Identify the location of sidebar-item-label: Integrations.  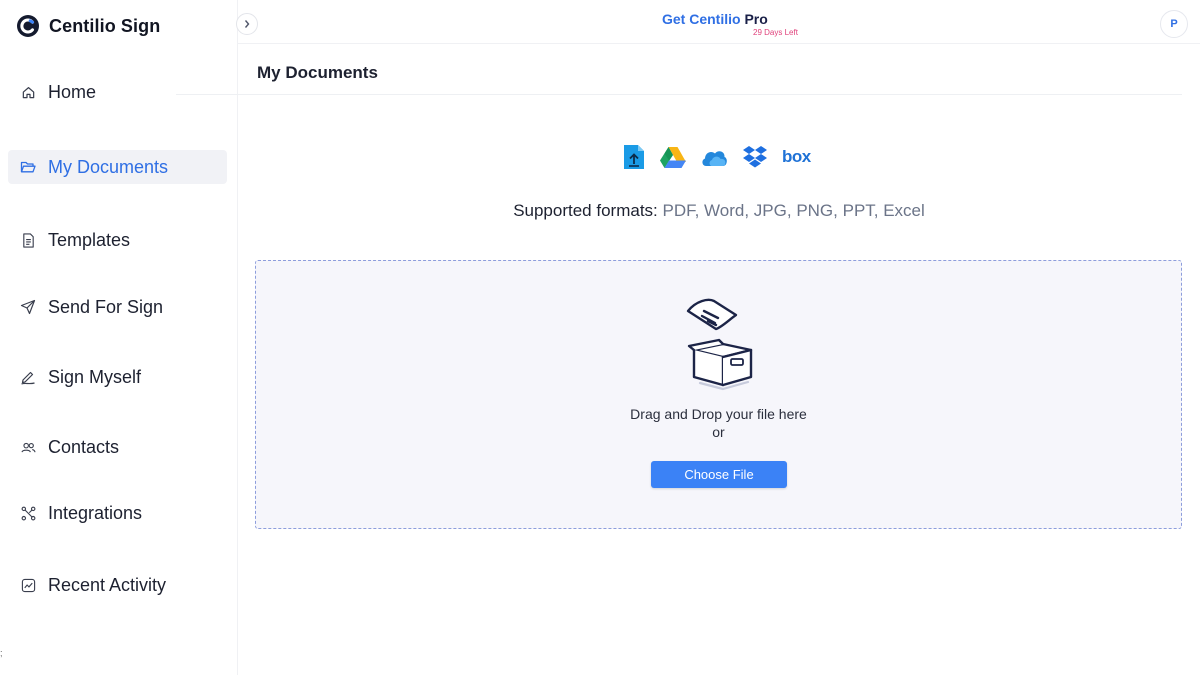
(95, 512).